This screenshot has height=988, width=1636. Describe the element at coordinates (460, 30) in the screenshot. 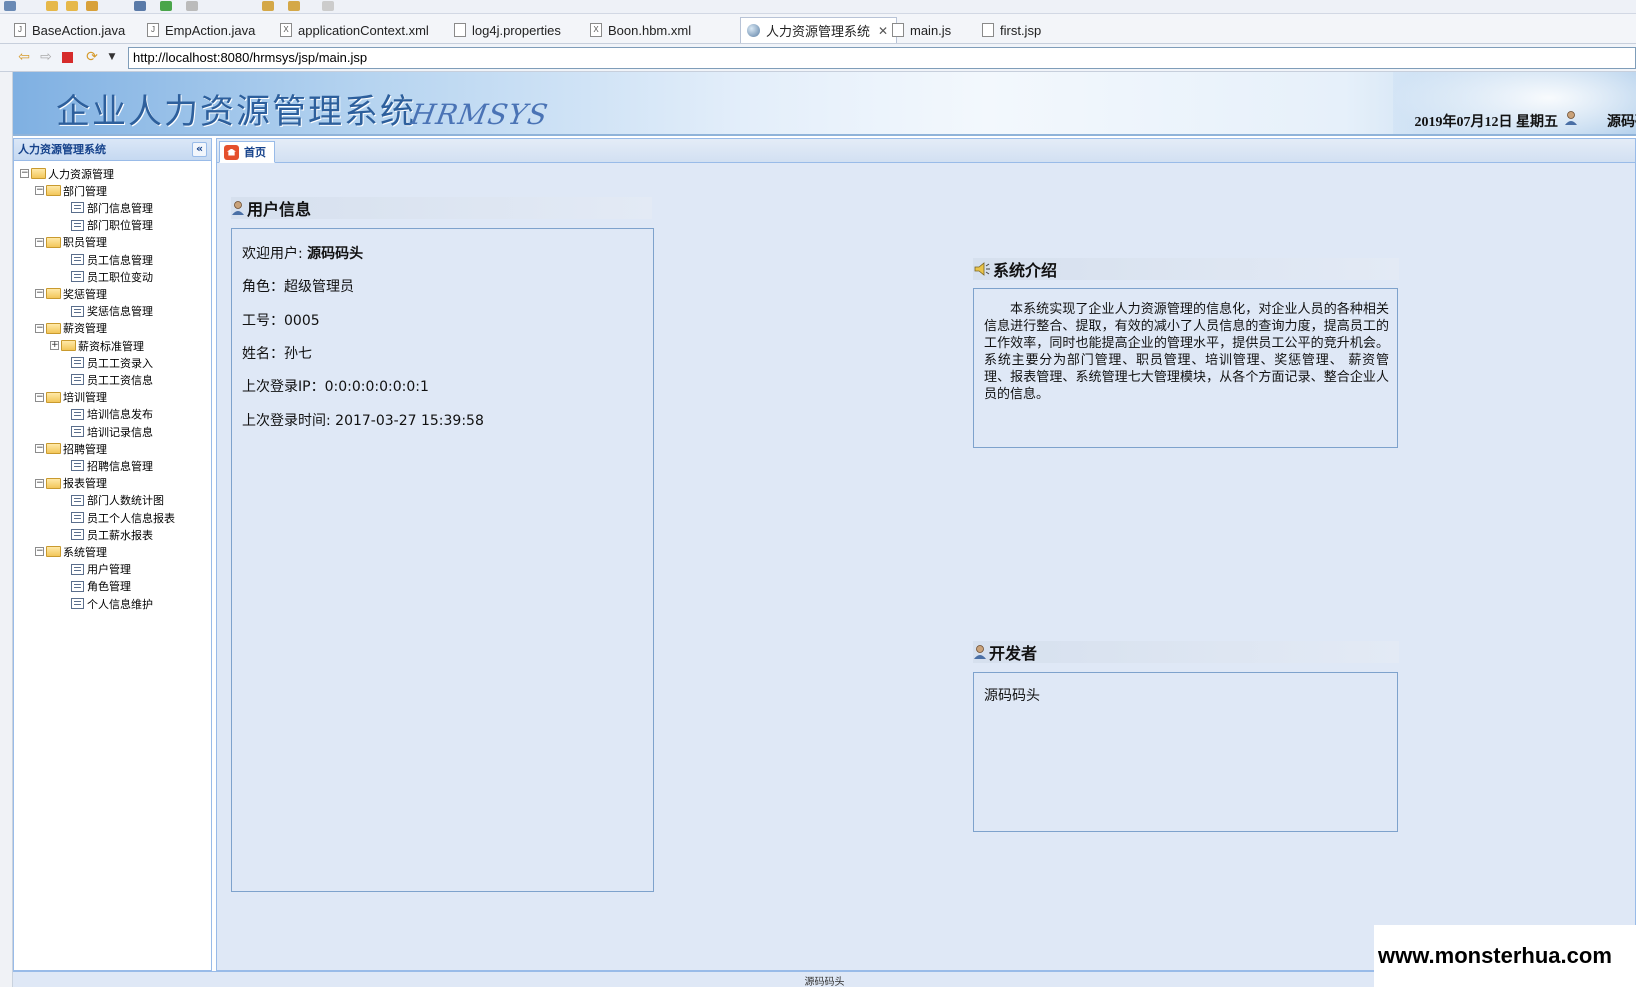

I see `properties-file-icon` at that location.